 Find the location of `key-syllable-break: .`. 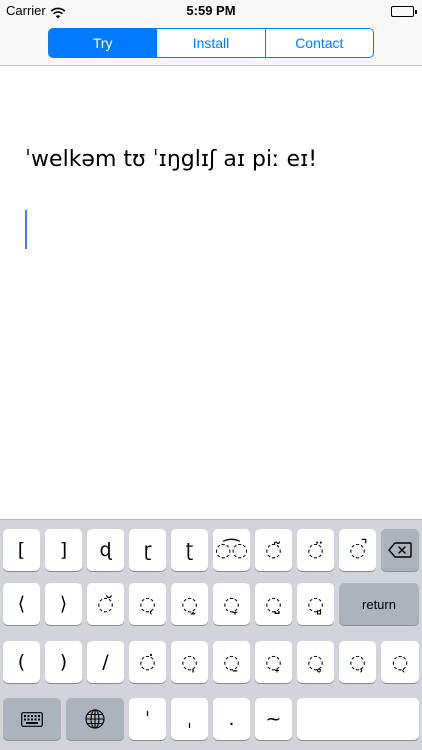

key-syllable-break: . is located at coordinates (231, 719).